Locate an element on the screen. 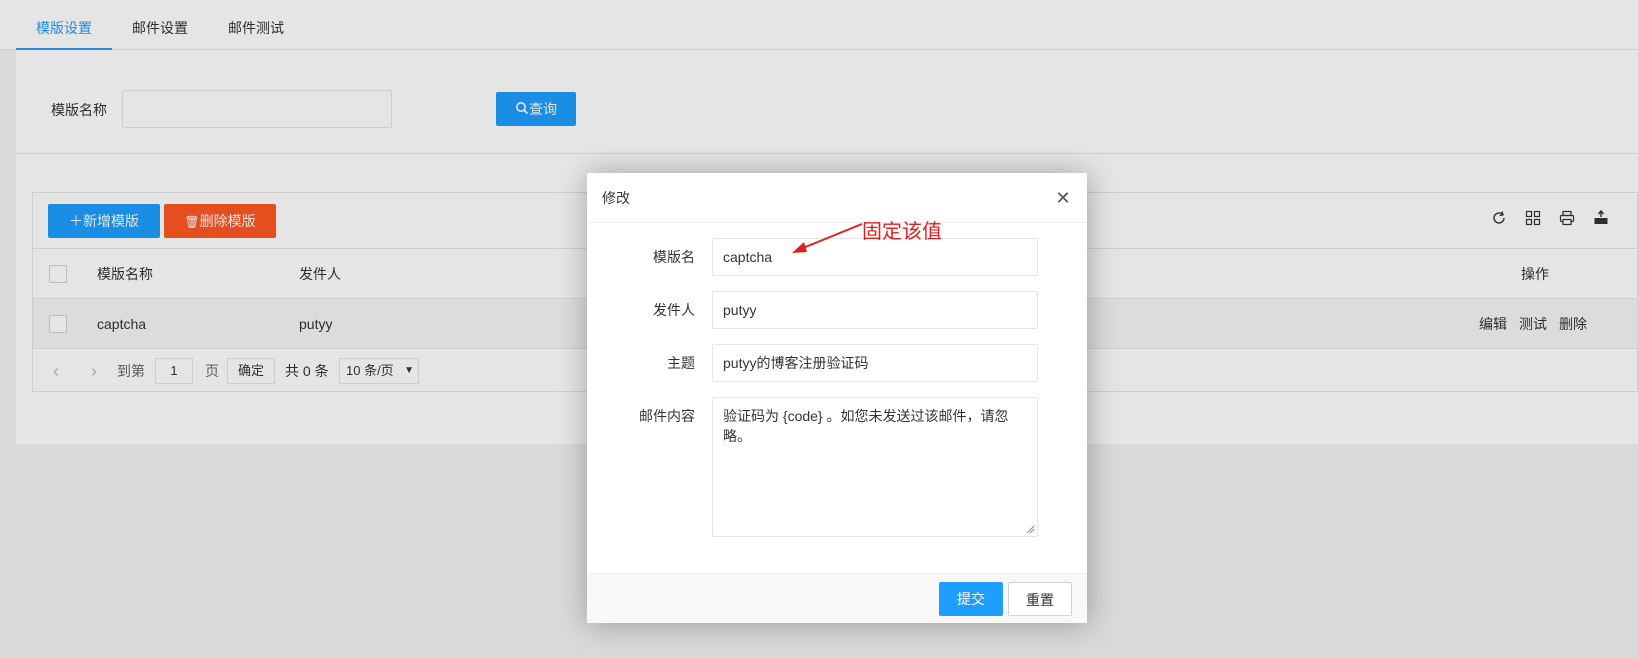 The width and height of the screenshot is (1638, 658). modal-header: 修改 ✕ is located at coordinates (837, 198).